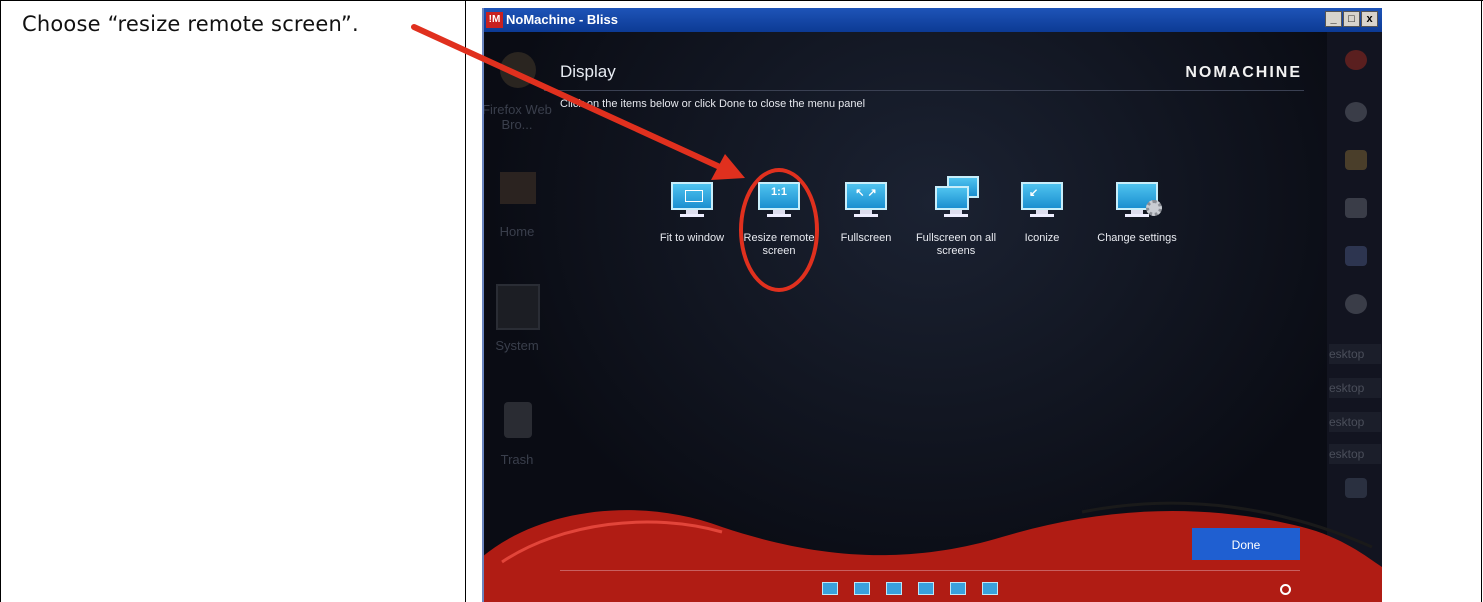  Describe the element at coordinates (1034, 193) in the screenshot. I see `minimize-glyph: ↙` at that location.